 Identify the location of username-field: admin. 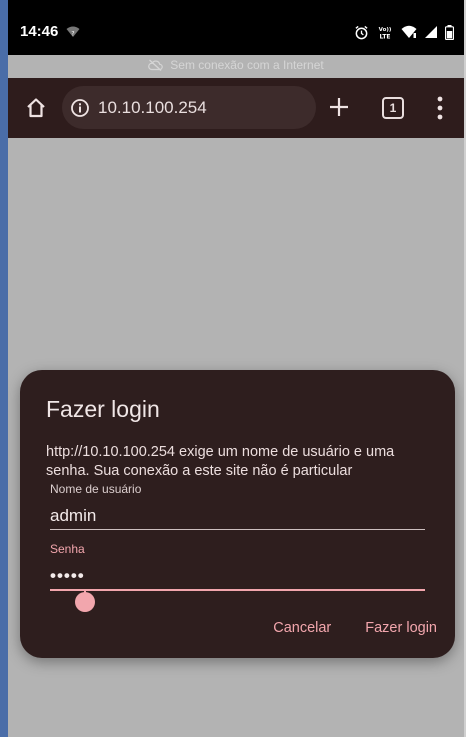
(73, 516).